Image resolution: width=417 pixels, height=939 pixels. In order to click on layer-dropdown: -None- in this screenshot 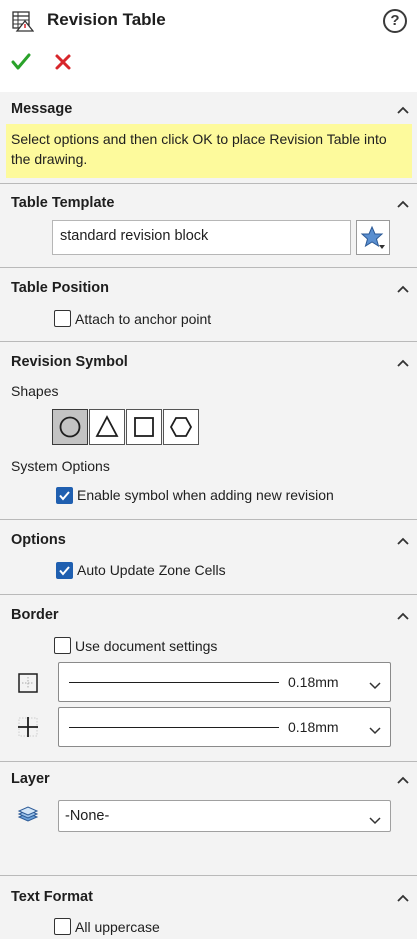, I will do `click(224, 816)`.